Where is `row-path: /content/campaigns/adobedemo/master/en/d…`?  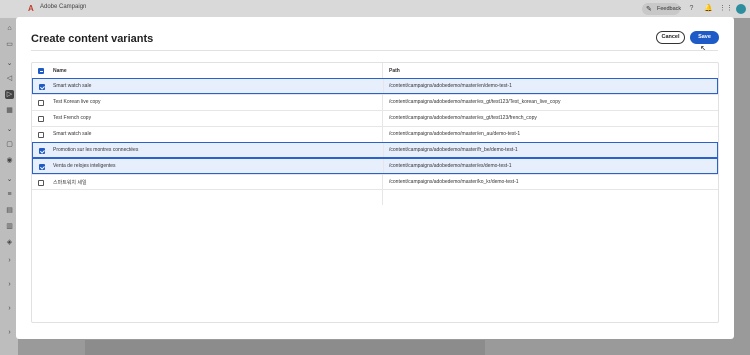
row-path: /content/campaigns/adobedemo/master/en/d… is located at coordinates (450, 86).